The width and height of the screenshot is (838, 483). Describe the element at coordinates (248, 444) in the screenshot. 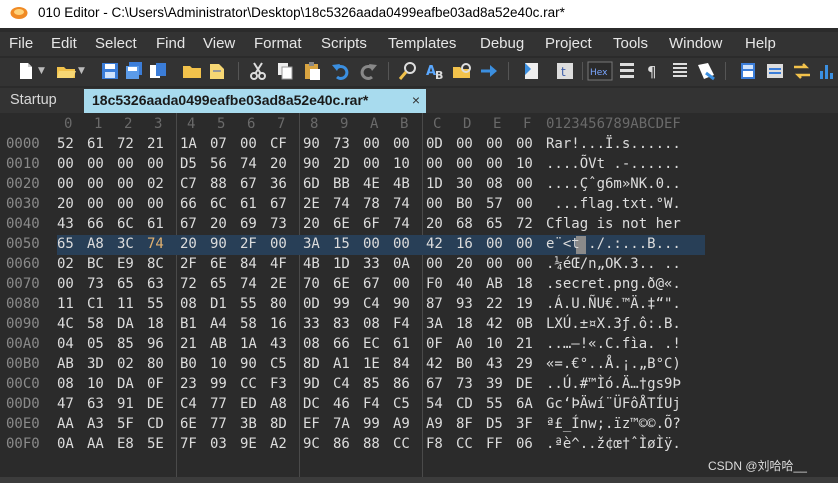

I see `hex-byte: 9E` at that location.